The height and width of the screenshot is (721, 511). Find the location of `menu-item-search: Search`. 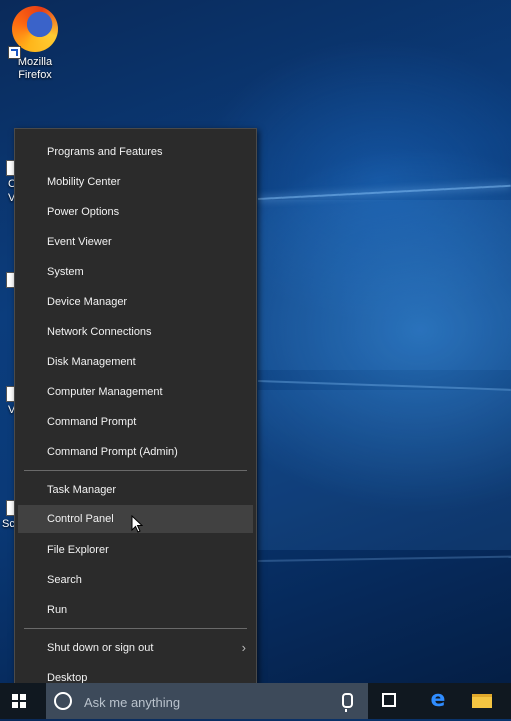

menu-item-search: Search is located at coordinates (135, 580).